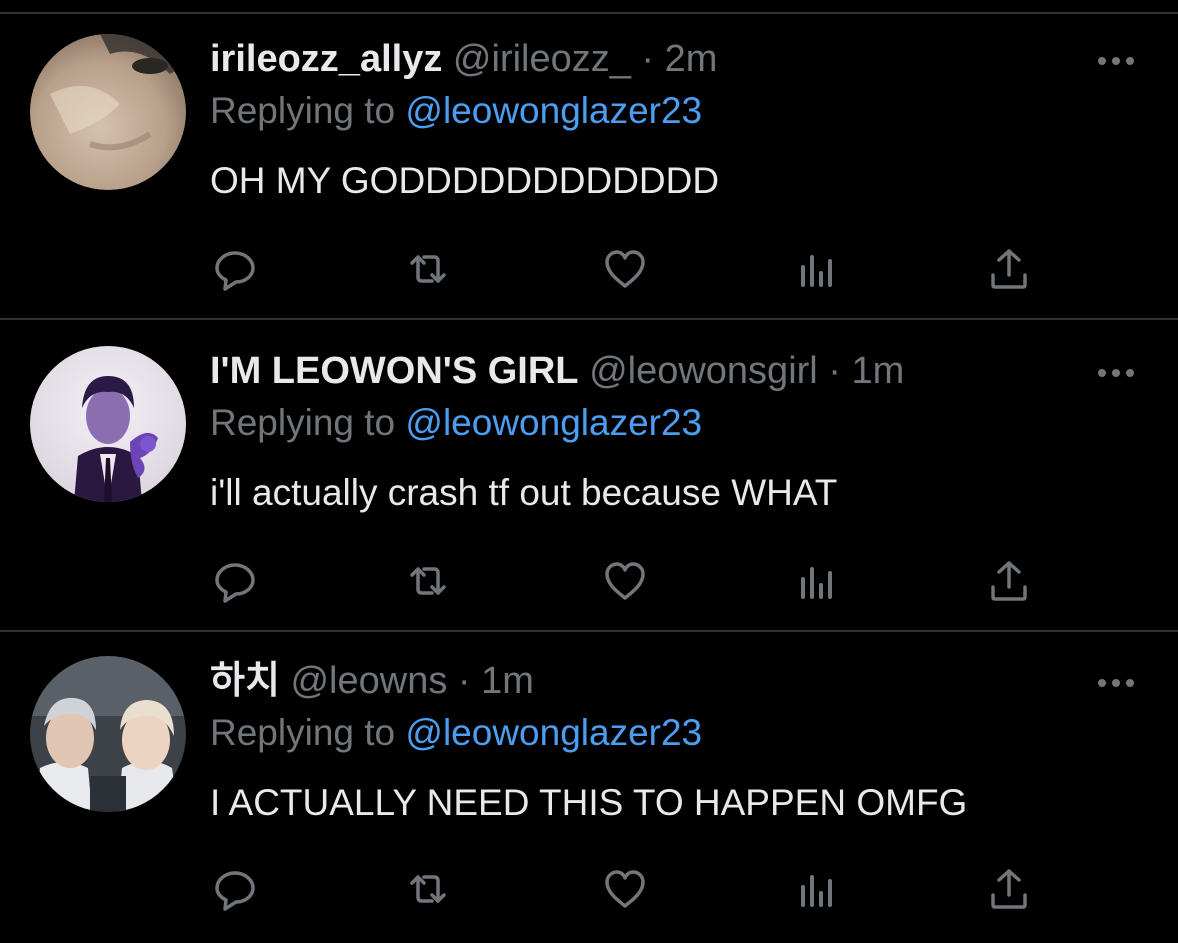  Describe the element at coordinates (245, 681) in the screenshot. I see `display-name: 하치` at that location.